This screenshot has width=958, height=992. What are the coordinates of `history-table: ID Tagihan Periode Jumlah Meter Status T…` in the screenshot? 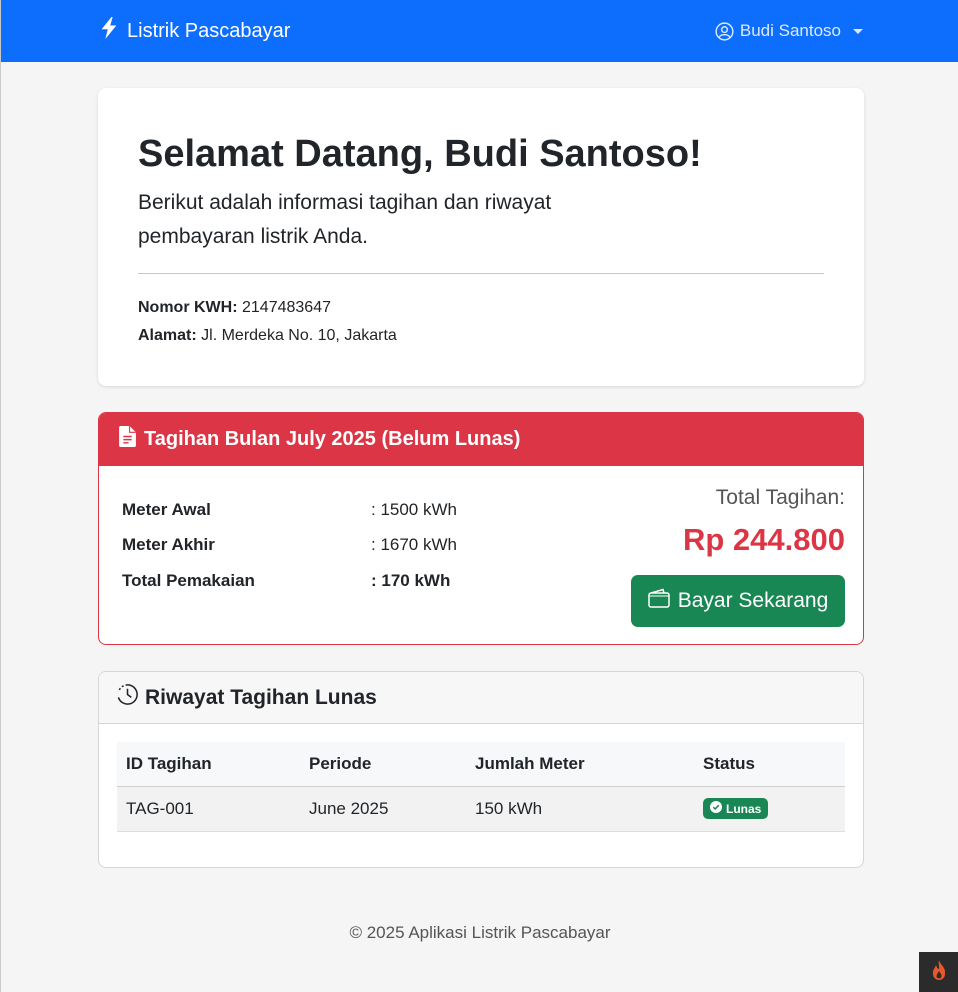 It's located at (481, 787).